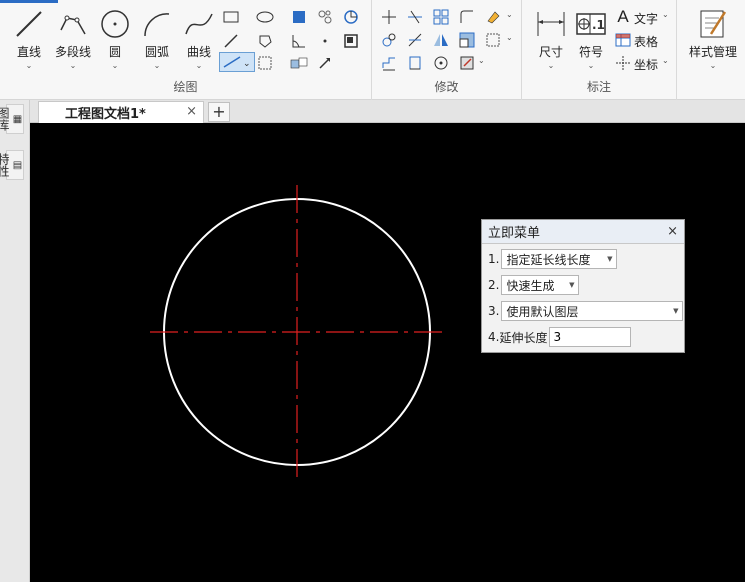 The height and width of the screenshot is (582, 745). Describe the element at coordinates (493, 40) in the screenshot. I see `stretch-icon` at that location.